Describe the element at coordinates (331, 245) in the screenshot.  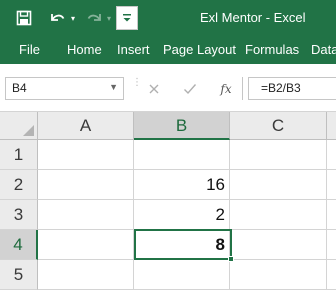
I see `cell-d4-partial` at that location.